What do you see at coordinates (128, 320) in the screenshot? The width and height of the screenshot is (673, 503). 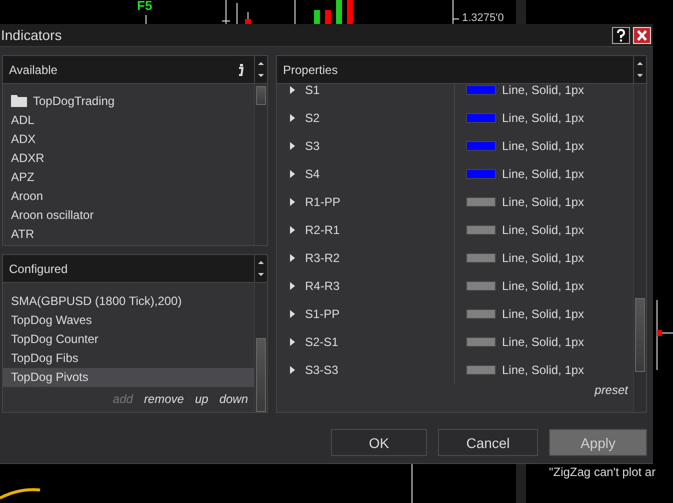 I see `indicator-item: TopDog Waves` at bounding box center [128, 320].